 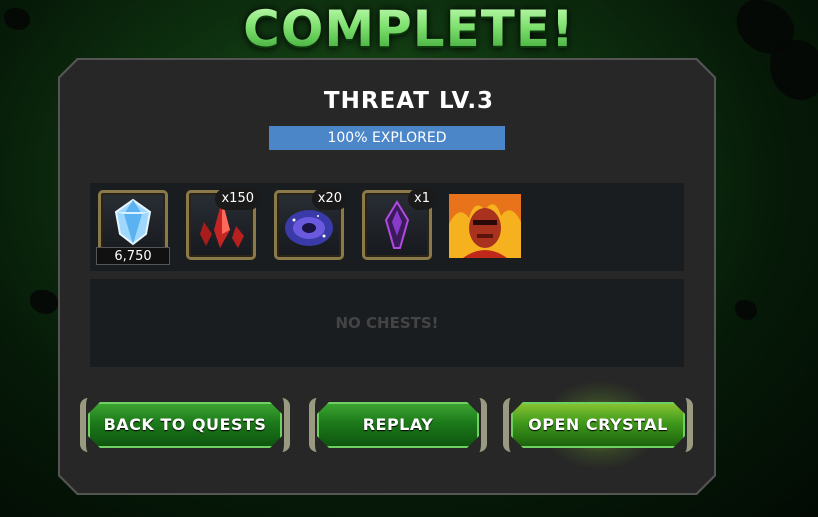 What do you see at coordinates (399, 224) in the screenshot?
I see `reward-slot: x1` at bounding box center [399, 224].